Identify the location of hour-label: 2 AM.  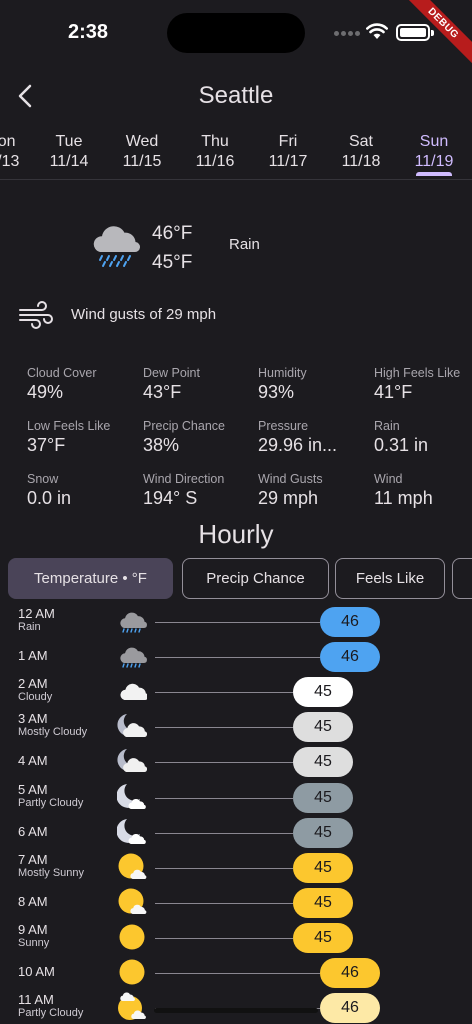
(33, 684).